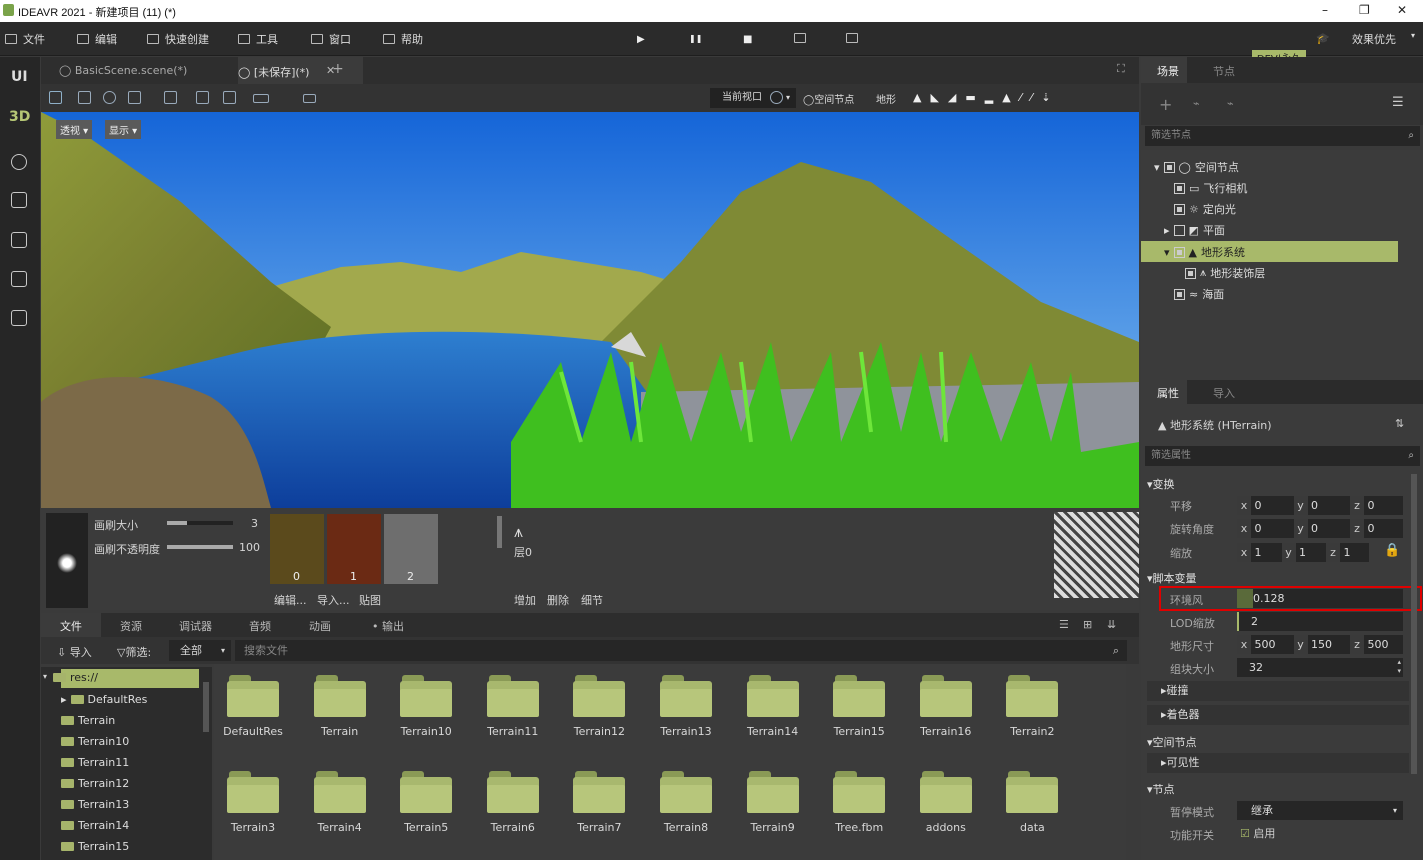  Describe the element at coordinates (25, 39) in the screenshot. I see `menu-file: 文件` at that location.